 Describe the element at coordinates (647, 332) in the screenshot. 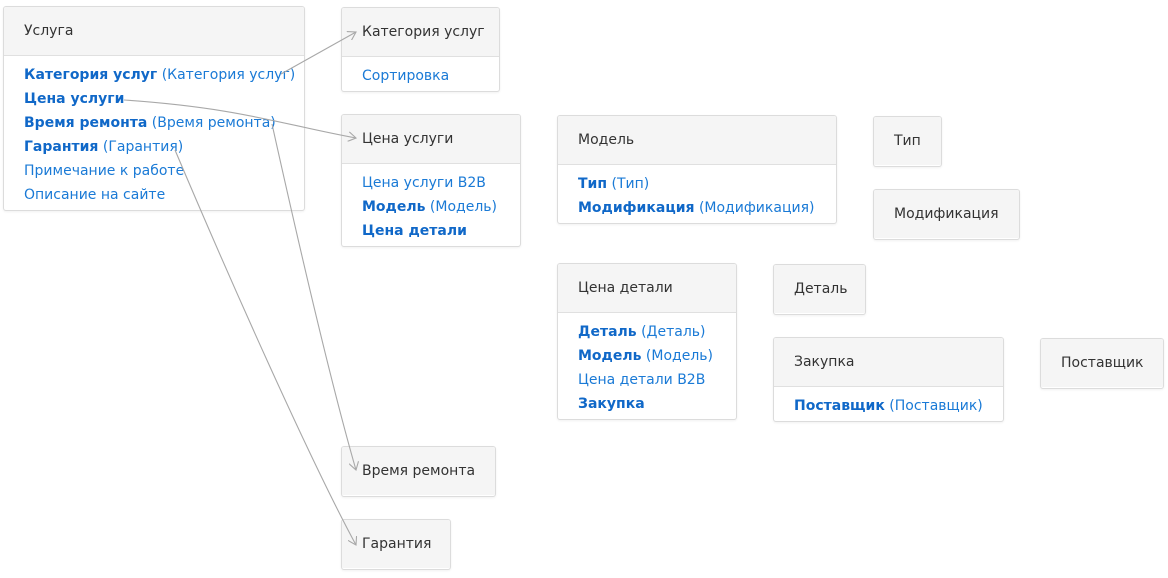

I see `field-detal: Деталь (Деталь)` at that location.